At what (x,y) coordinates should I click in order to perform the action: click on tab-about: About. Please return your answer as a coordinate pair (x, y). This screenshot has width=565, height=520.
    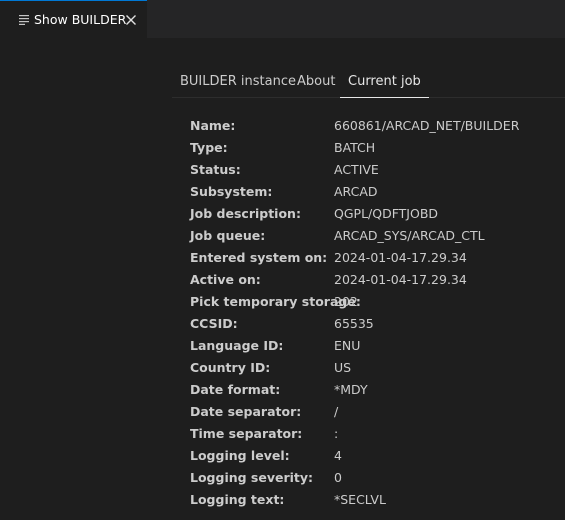
    Looking at the image, I should click on (316, 81).